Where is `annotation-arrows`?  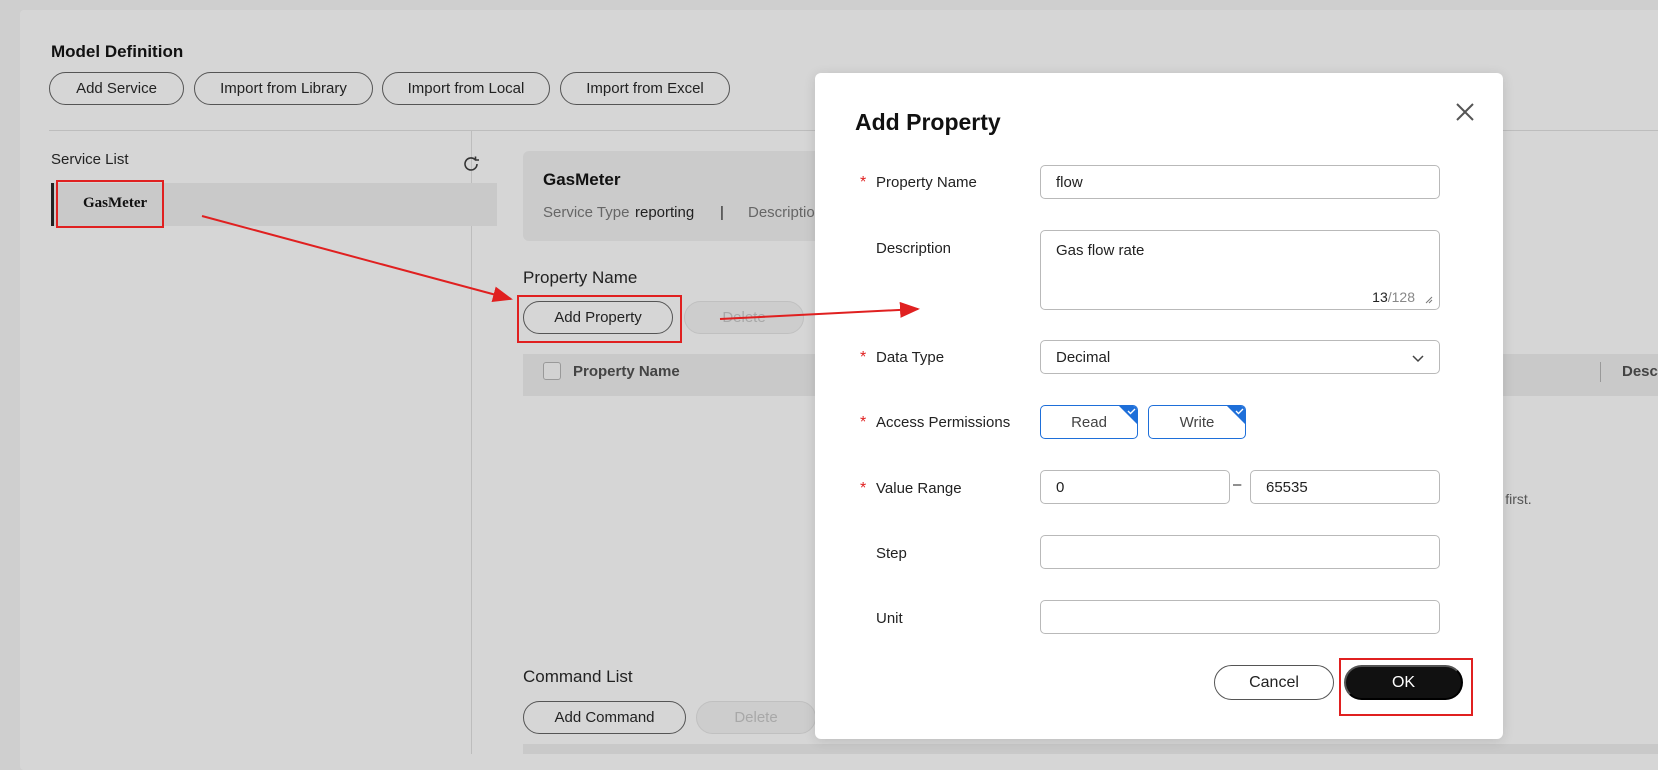
annotation-arrows is located at coordinates (560, 267).